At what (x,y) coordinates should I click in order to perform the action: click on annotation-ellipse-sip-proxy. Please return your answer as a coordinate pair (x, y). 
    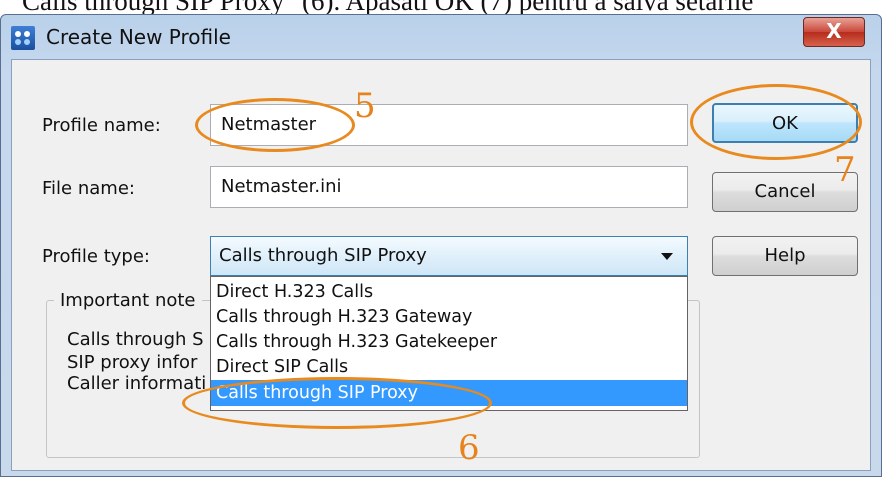
    Looking at the image, I should click on (337, 403).